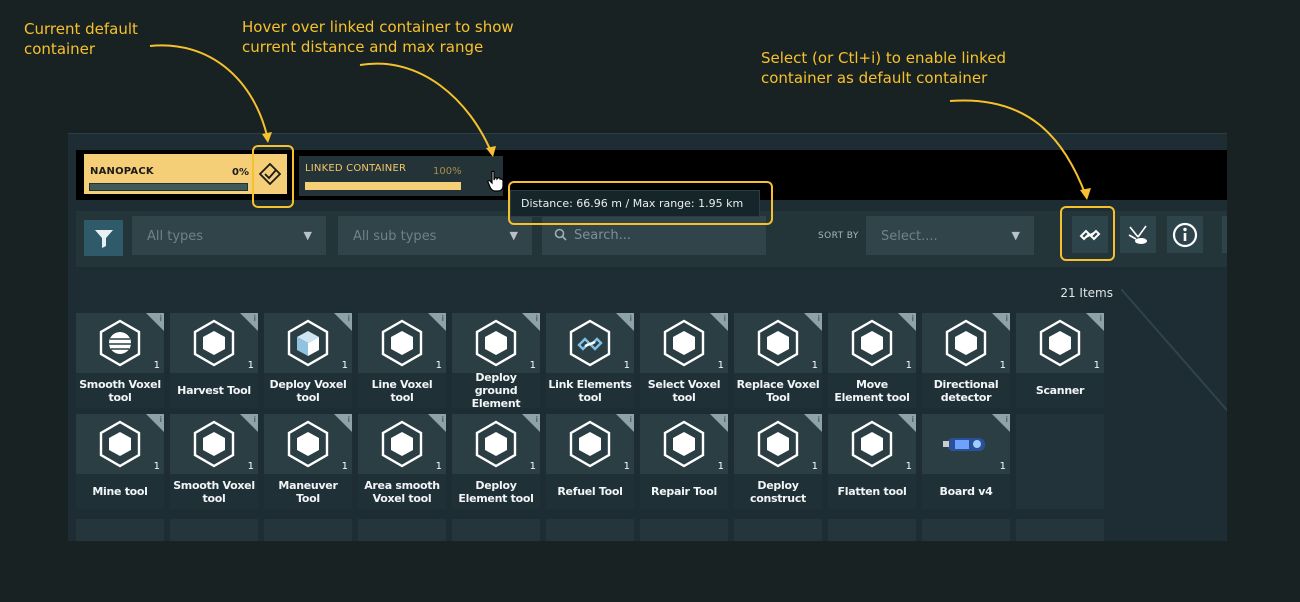  I want to click on inventory-item: i 1 Directional detector, so click(966, 360).